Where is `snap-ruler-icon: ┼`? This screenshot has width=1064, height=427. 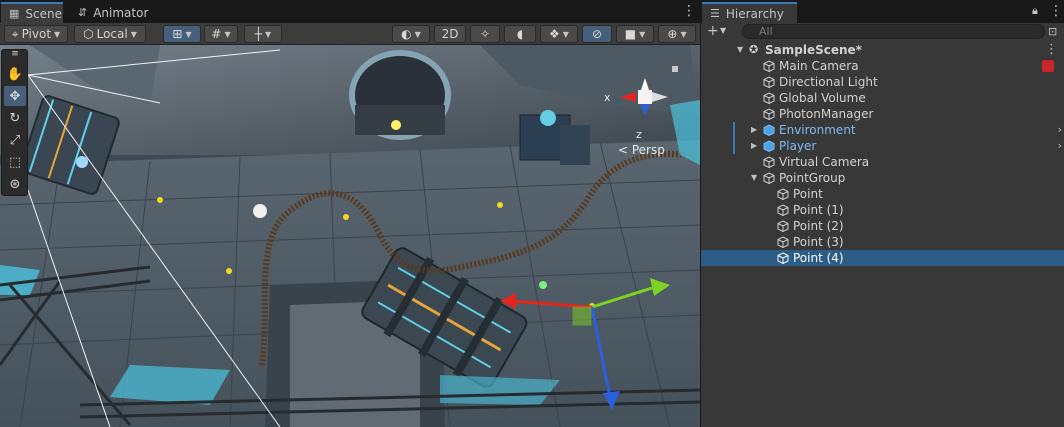
snap-ruler-icon: ┼ is located at coordinates (258, 34).